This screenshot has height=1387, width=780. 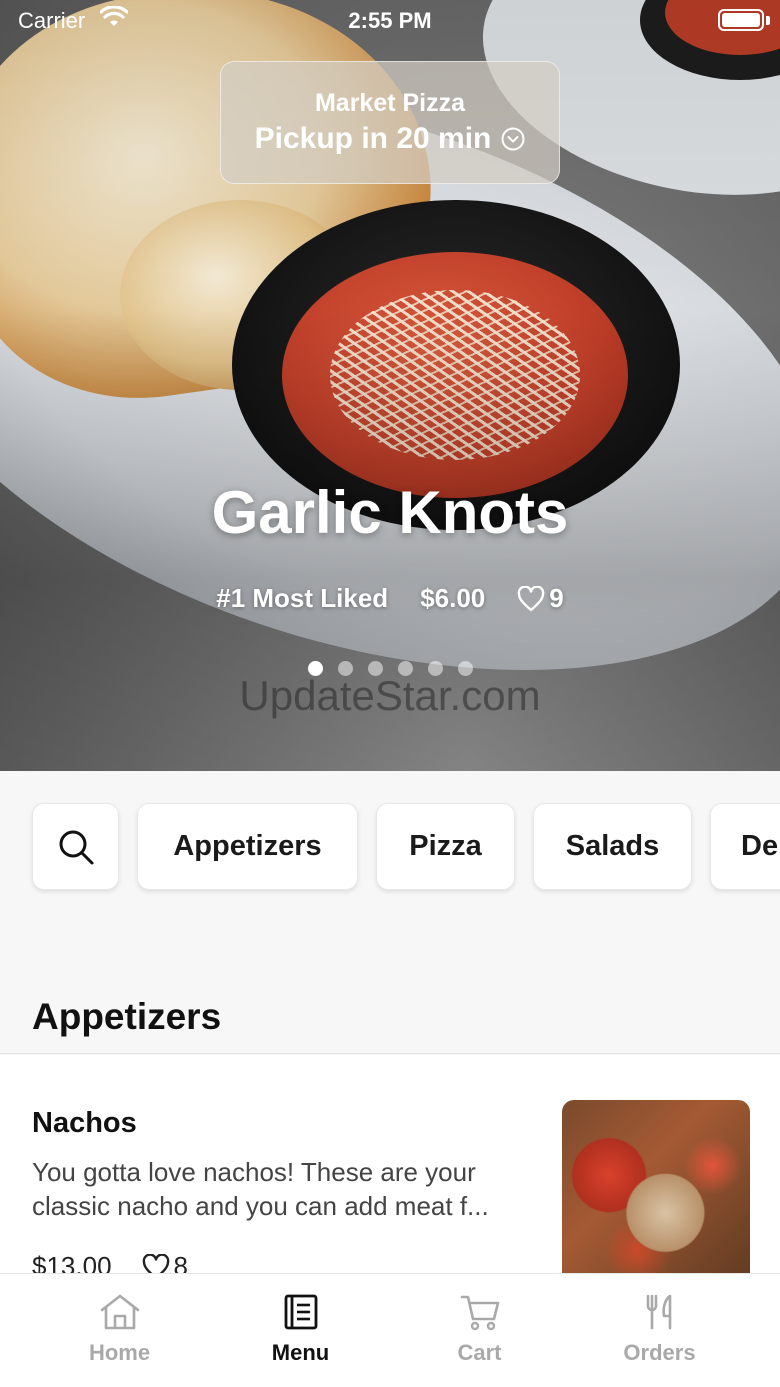 What do you see at coordinates (658, 1312) in the screenshot?
I see `utensils-icon` at bounding box center [658, 1312].